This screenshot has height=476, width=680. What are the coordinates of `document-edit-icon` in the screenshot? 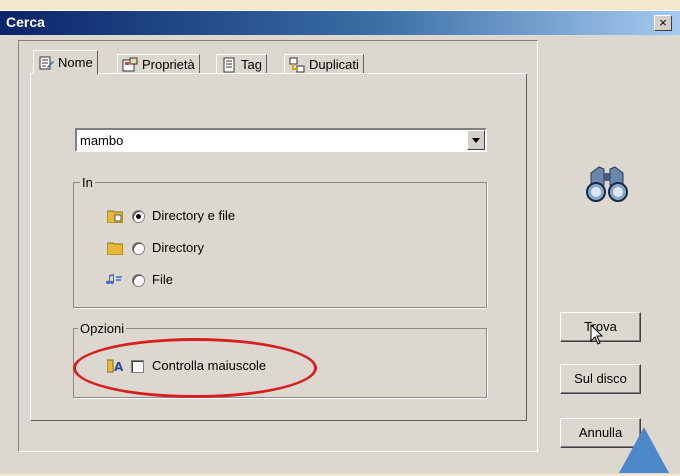 It's located at (46, 63).